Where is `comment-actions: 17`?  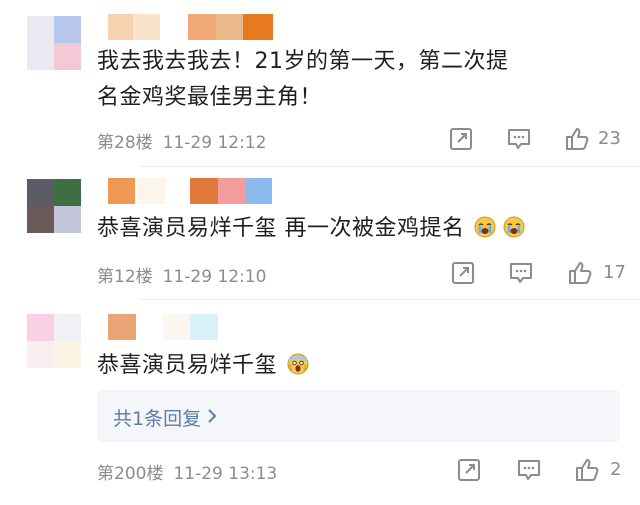 comment-actions: 17 is located at coordinates (540, 275).